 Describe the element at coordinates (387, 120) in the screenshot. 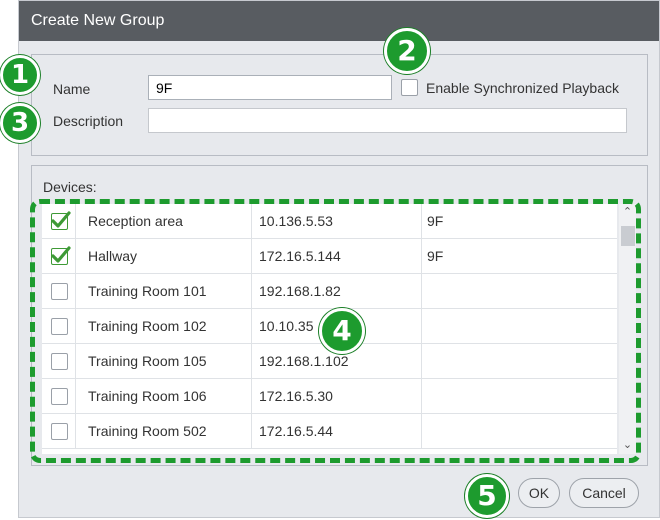

I see `description-input` at that location.